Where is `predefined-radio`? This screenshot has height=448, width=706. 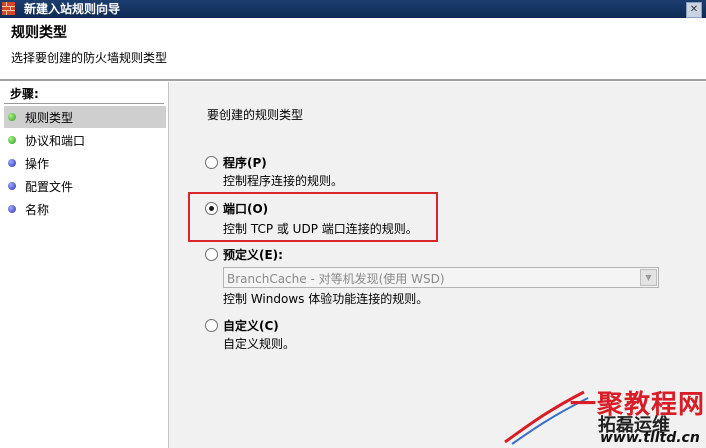
predefined-radio is located at coordinates (211, 254).